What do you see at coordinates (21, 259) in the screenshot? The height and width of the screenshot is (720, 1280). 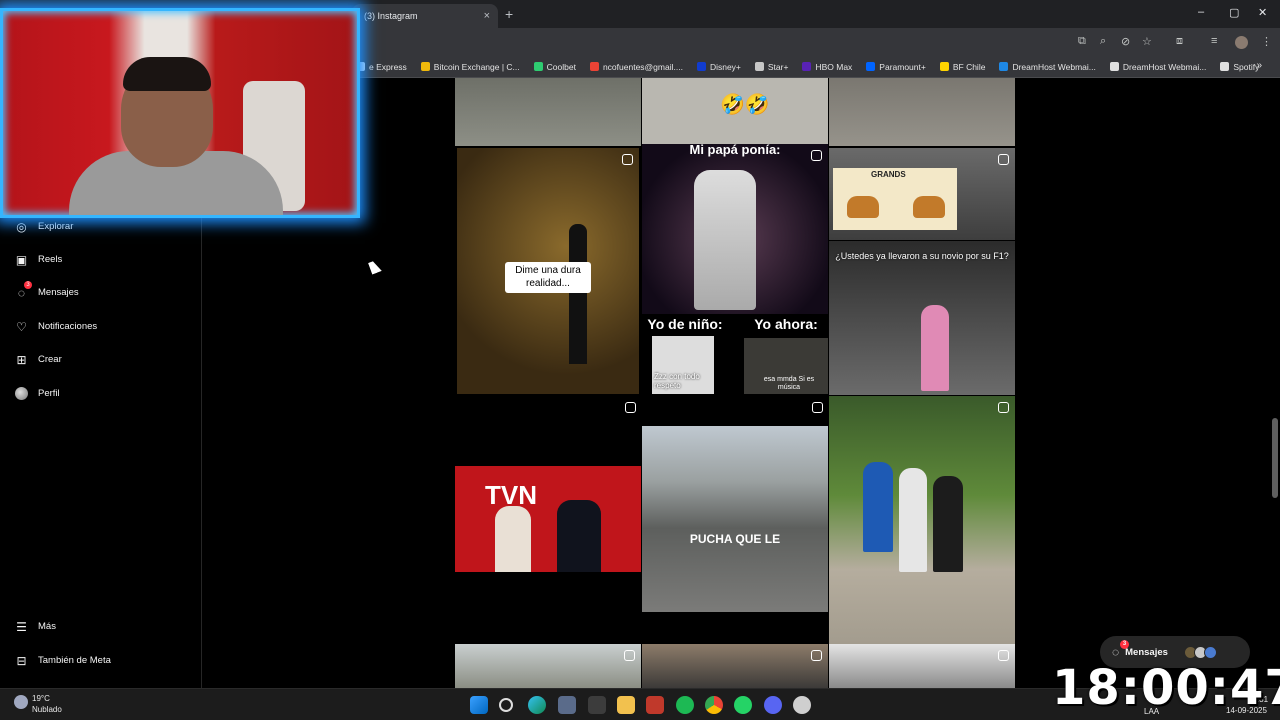 I see `reels-icon: ▣` at bounding box center [21, 259].